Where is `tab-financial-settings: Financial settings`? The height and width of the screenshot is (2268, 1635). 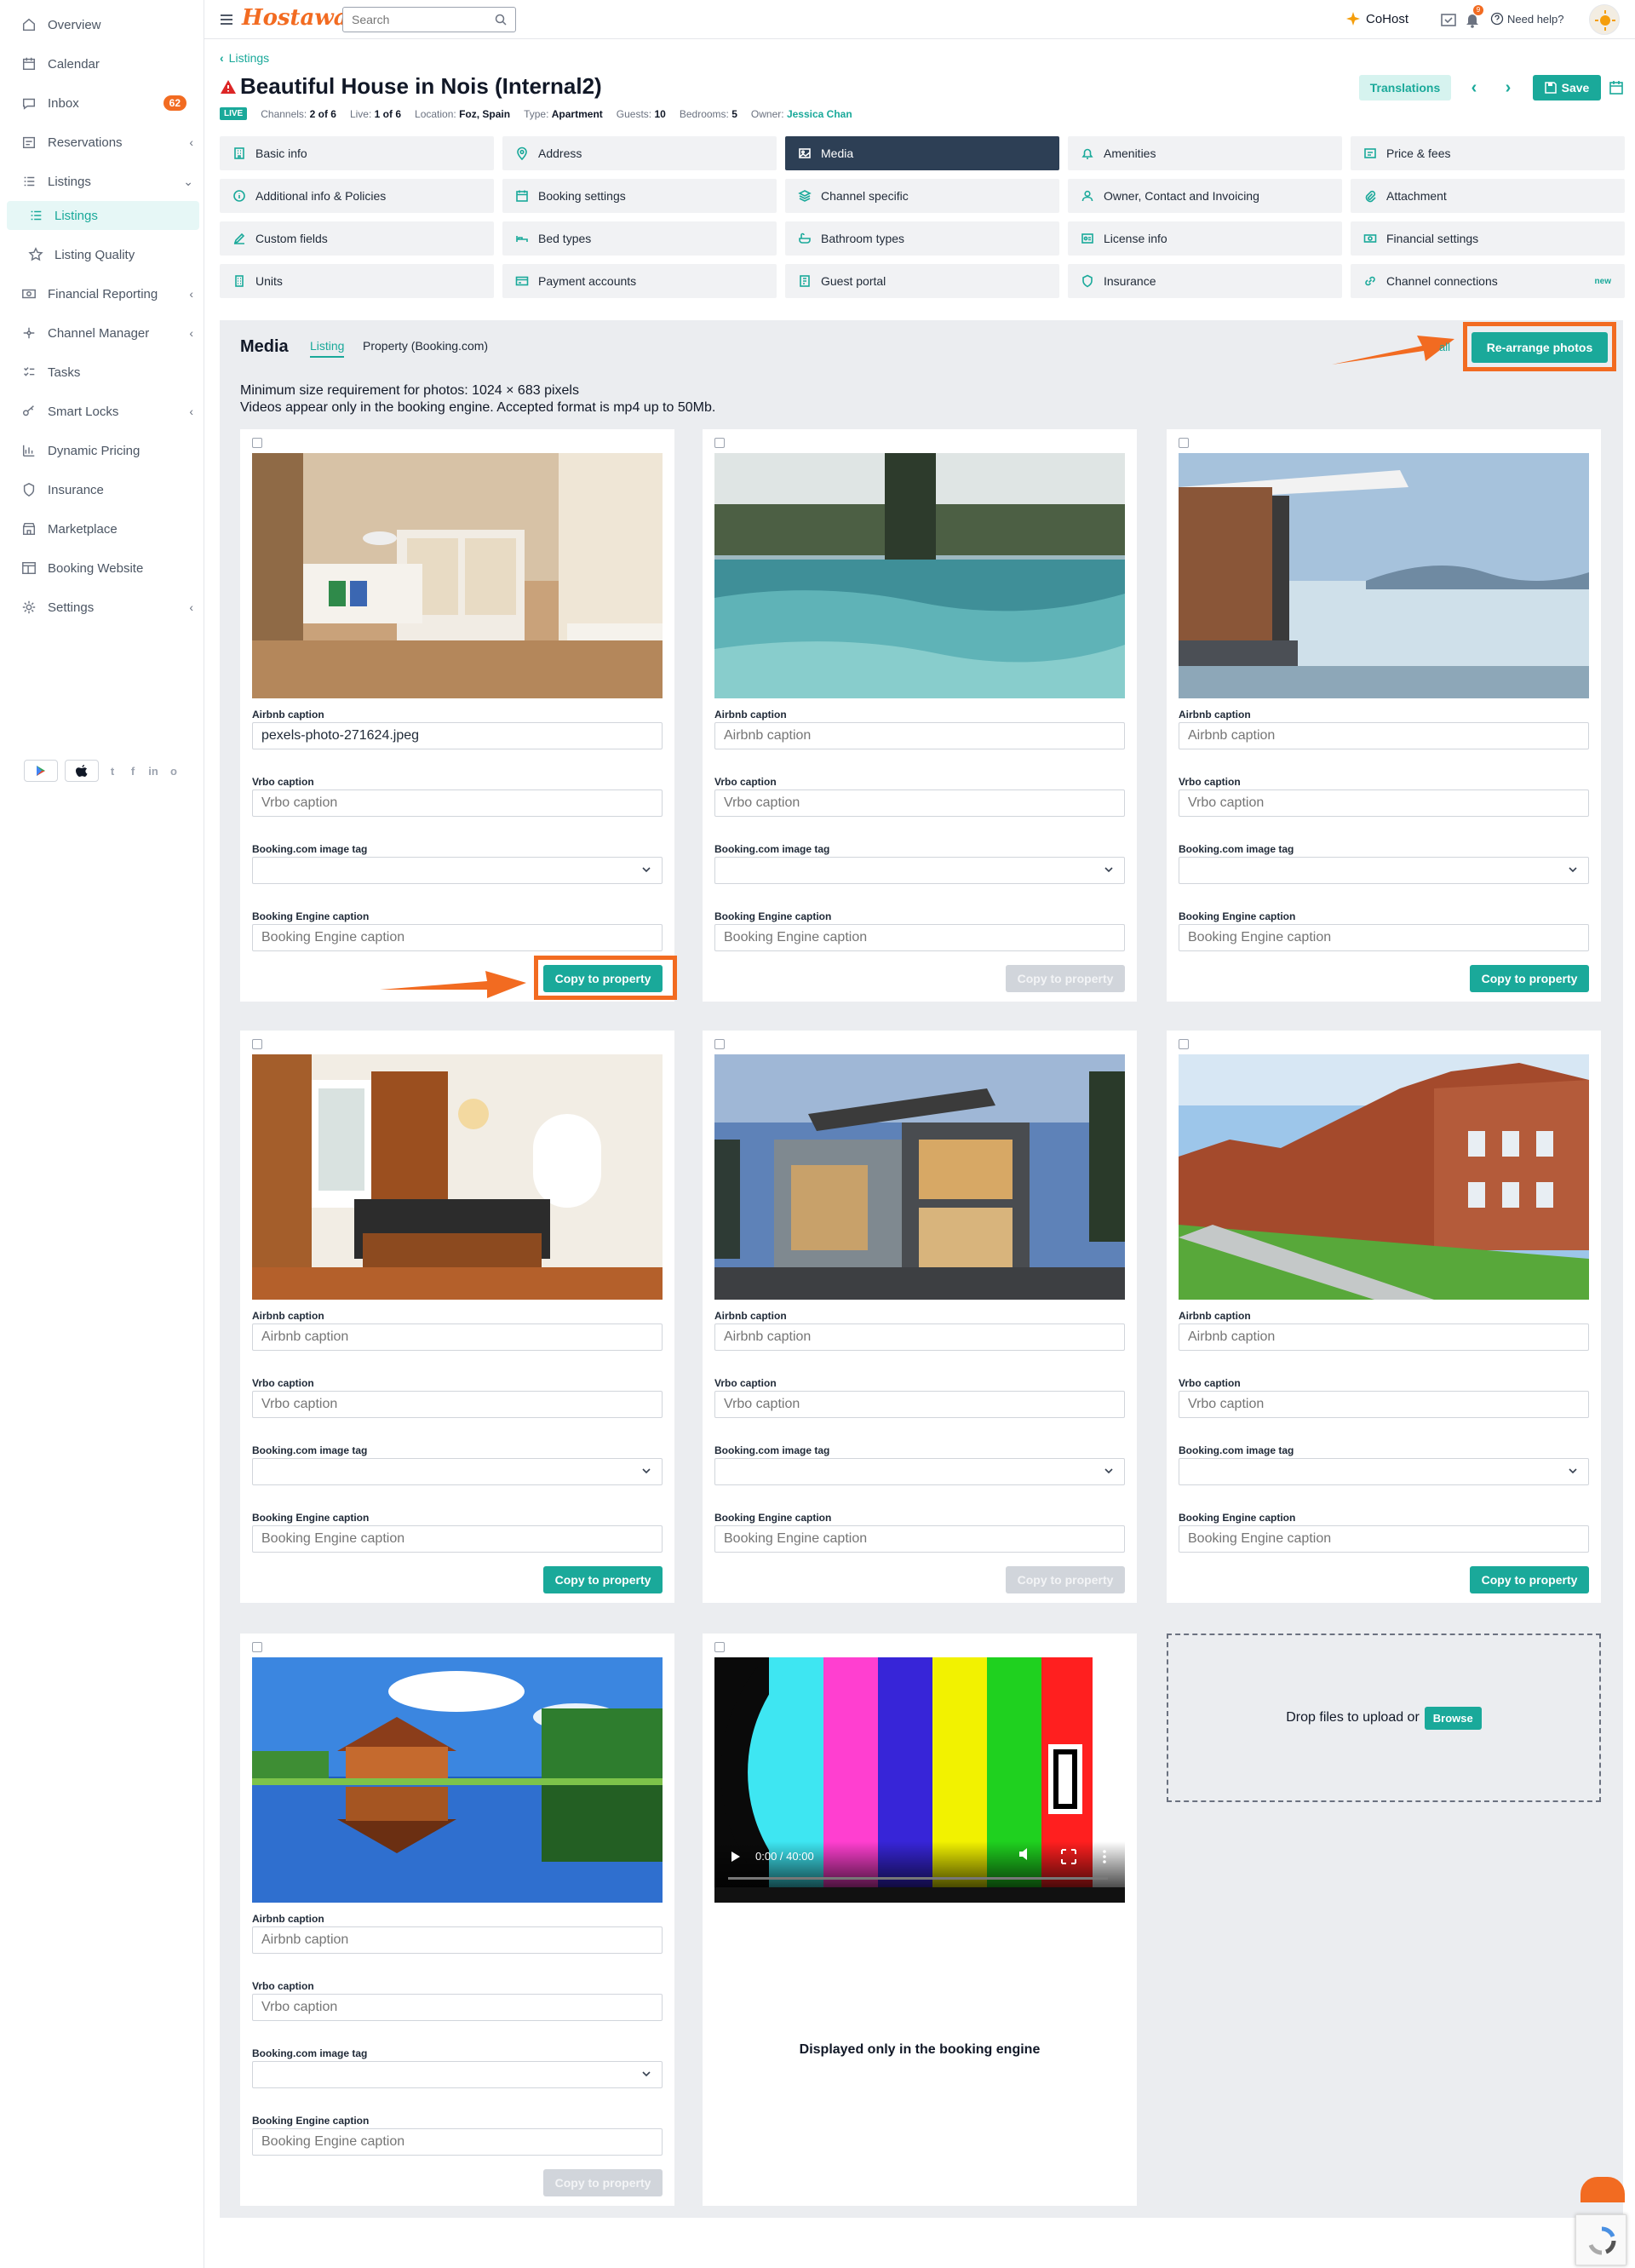 tab-financial-settings: Financial settings is located at coordinates (1488, 238).